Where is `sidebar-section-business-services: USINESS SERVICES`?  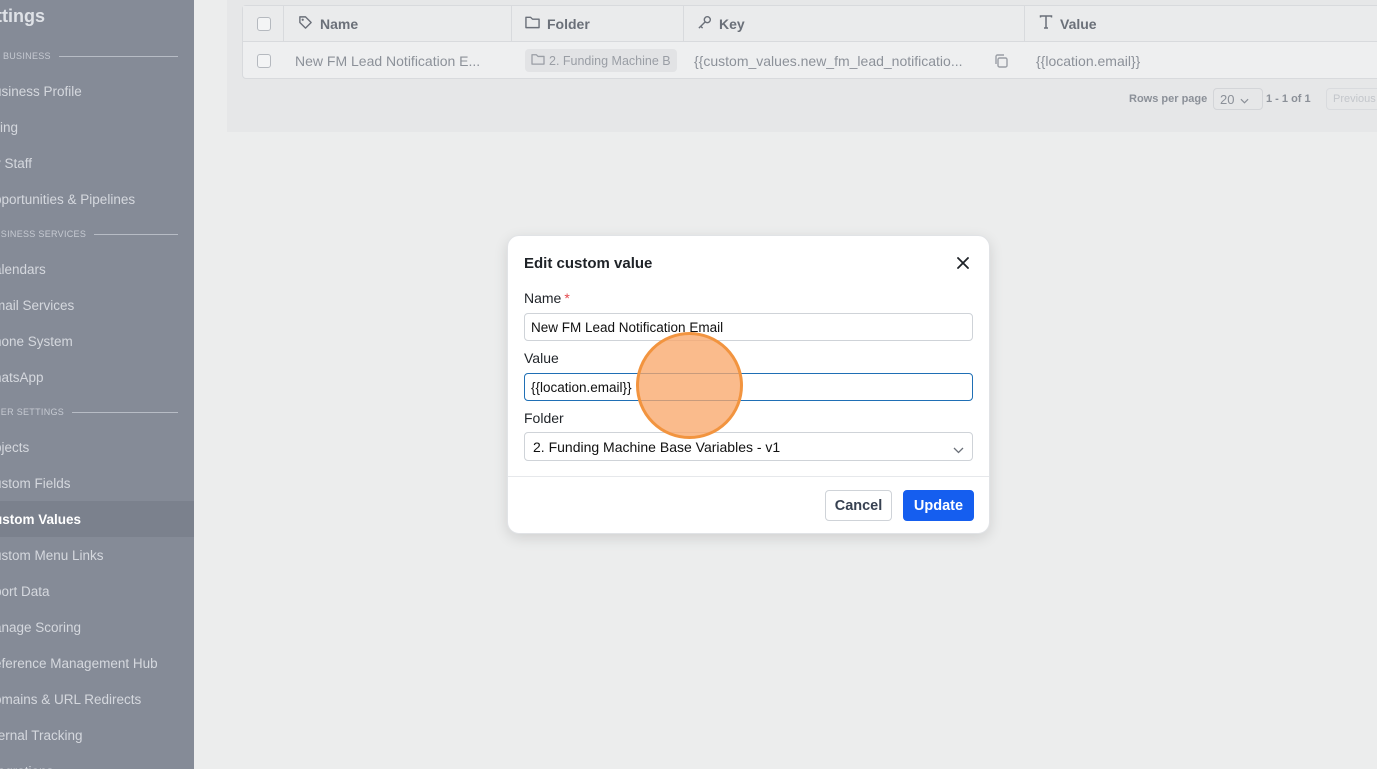
sidebar-section-business-services: USINESS SERVICES is located at coordinates (89, 234).